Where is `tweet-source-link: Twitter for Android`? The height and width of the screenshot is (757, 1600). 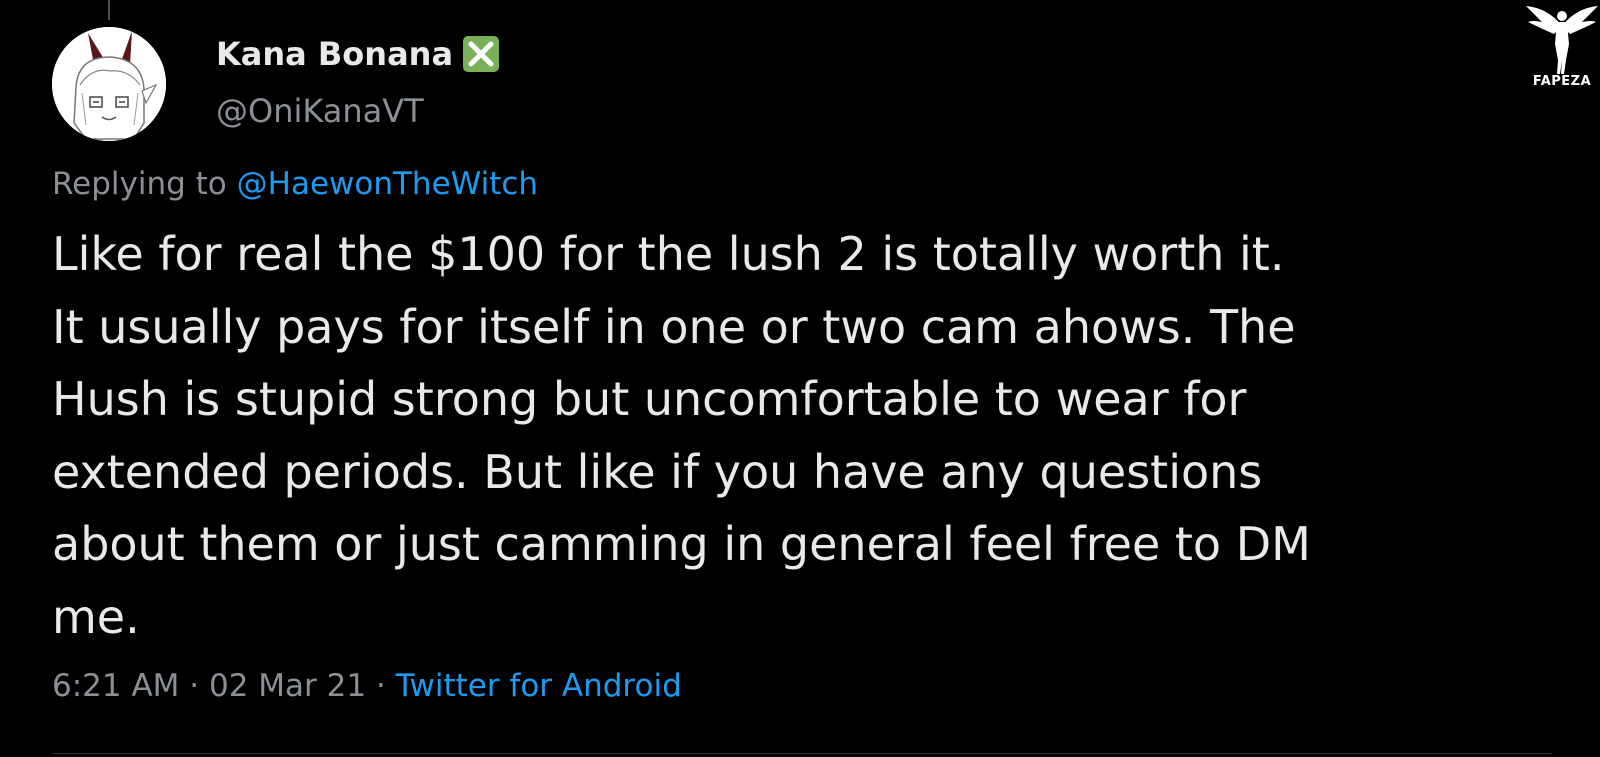 tweet-source-link: Twitter for Android is located at coordinates (539, 686).